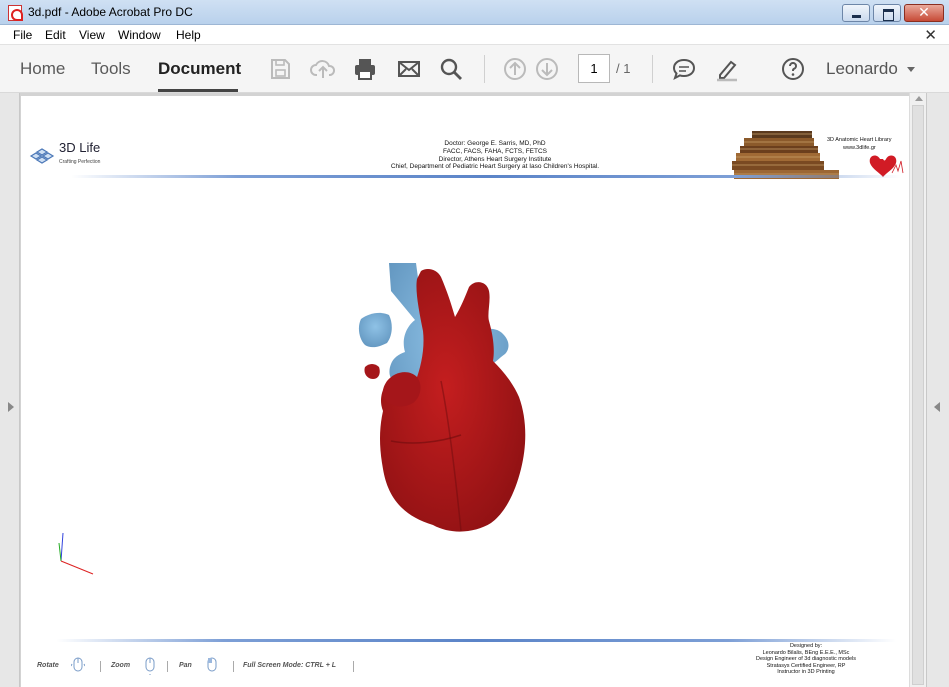 The width and height of the screenshot is (949, 687). I want to click on highlight-icon, so click(727, 69).